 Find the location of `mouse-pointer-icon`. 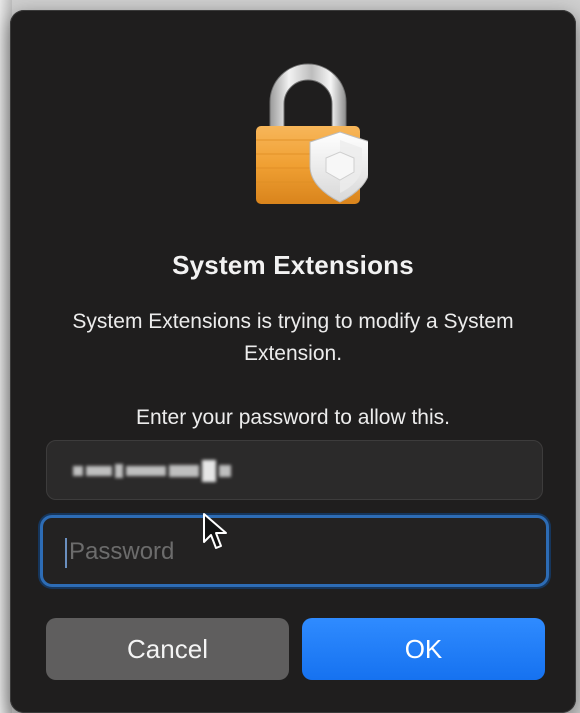

mouse-pointer-icon is located at coordinates (215, 531).